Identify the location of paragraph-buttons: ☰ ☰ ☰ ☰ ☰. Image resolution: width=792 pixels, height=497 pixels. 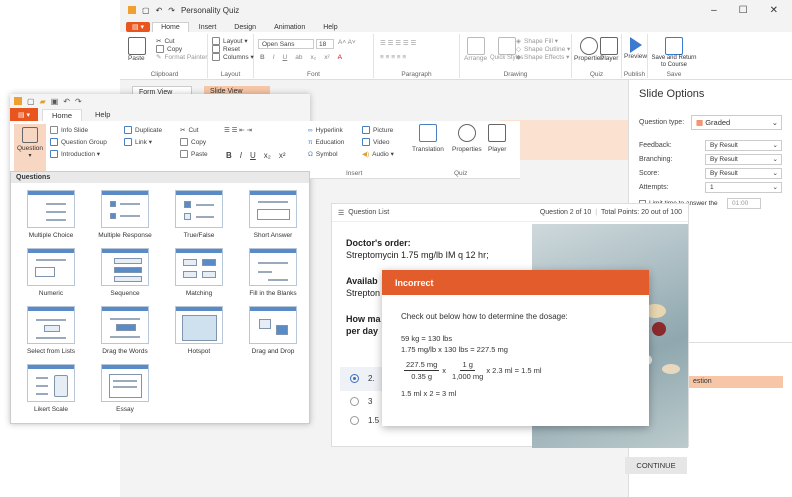
(398, 43).